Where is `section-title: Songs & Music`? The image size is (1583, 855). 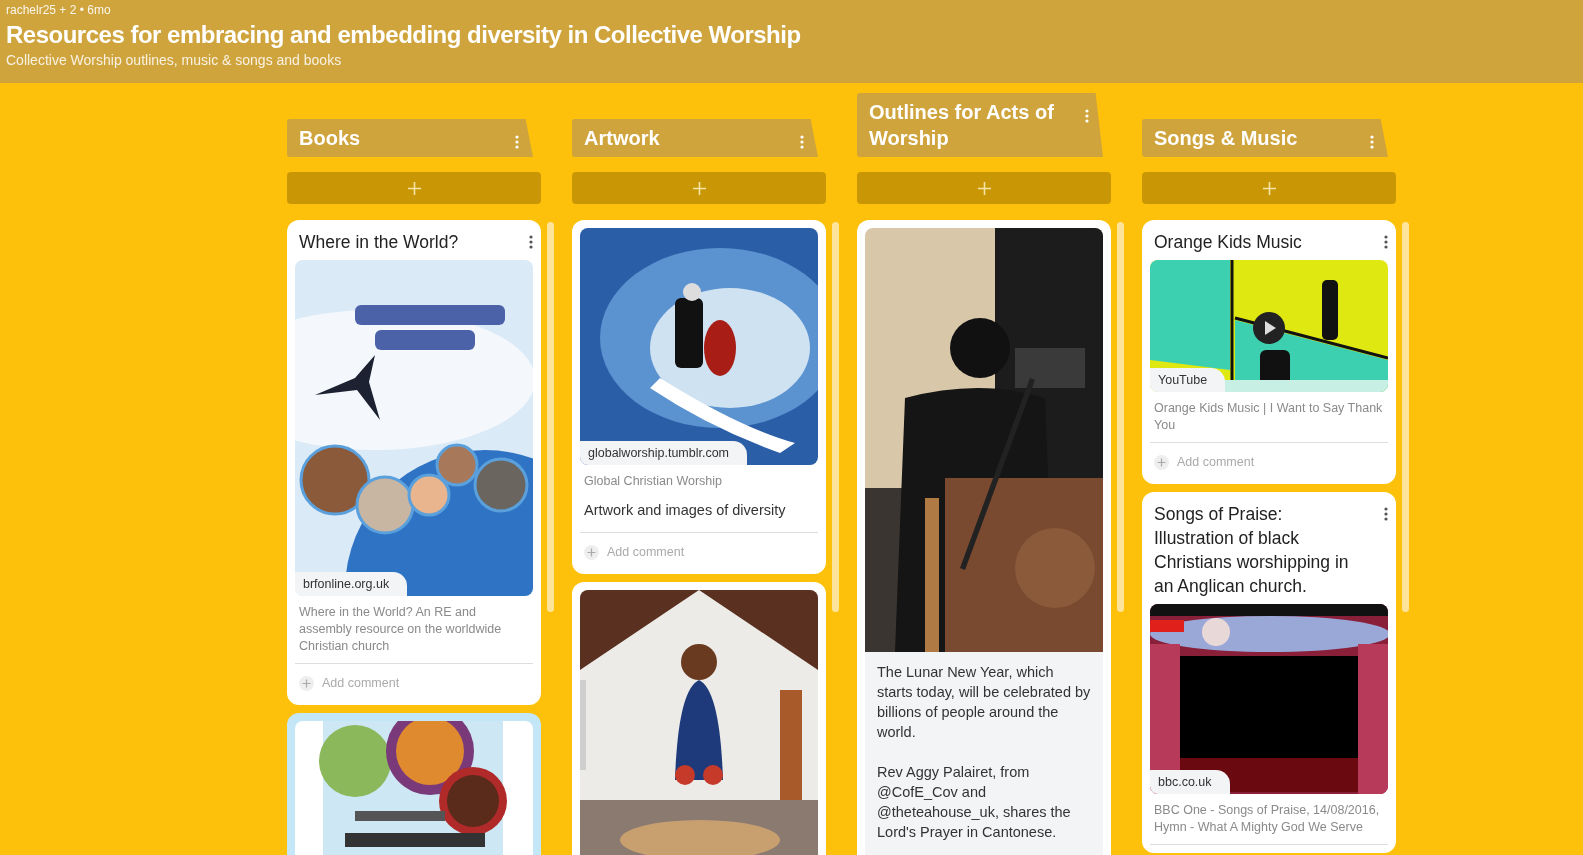 section-title: Songs & Music is located at coordinates (1226, 138).